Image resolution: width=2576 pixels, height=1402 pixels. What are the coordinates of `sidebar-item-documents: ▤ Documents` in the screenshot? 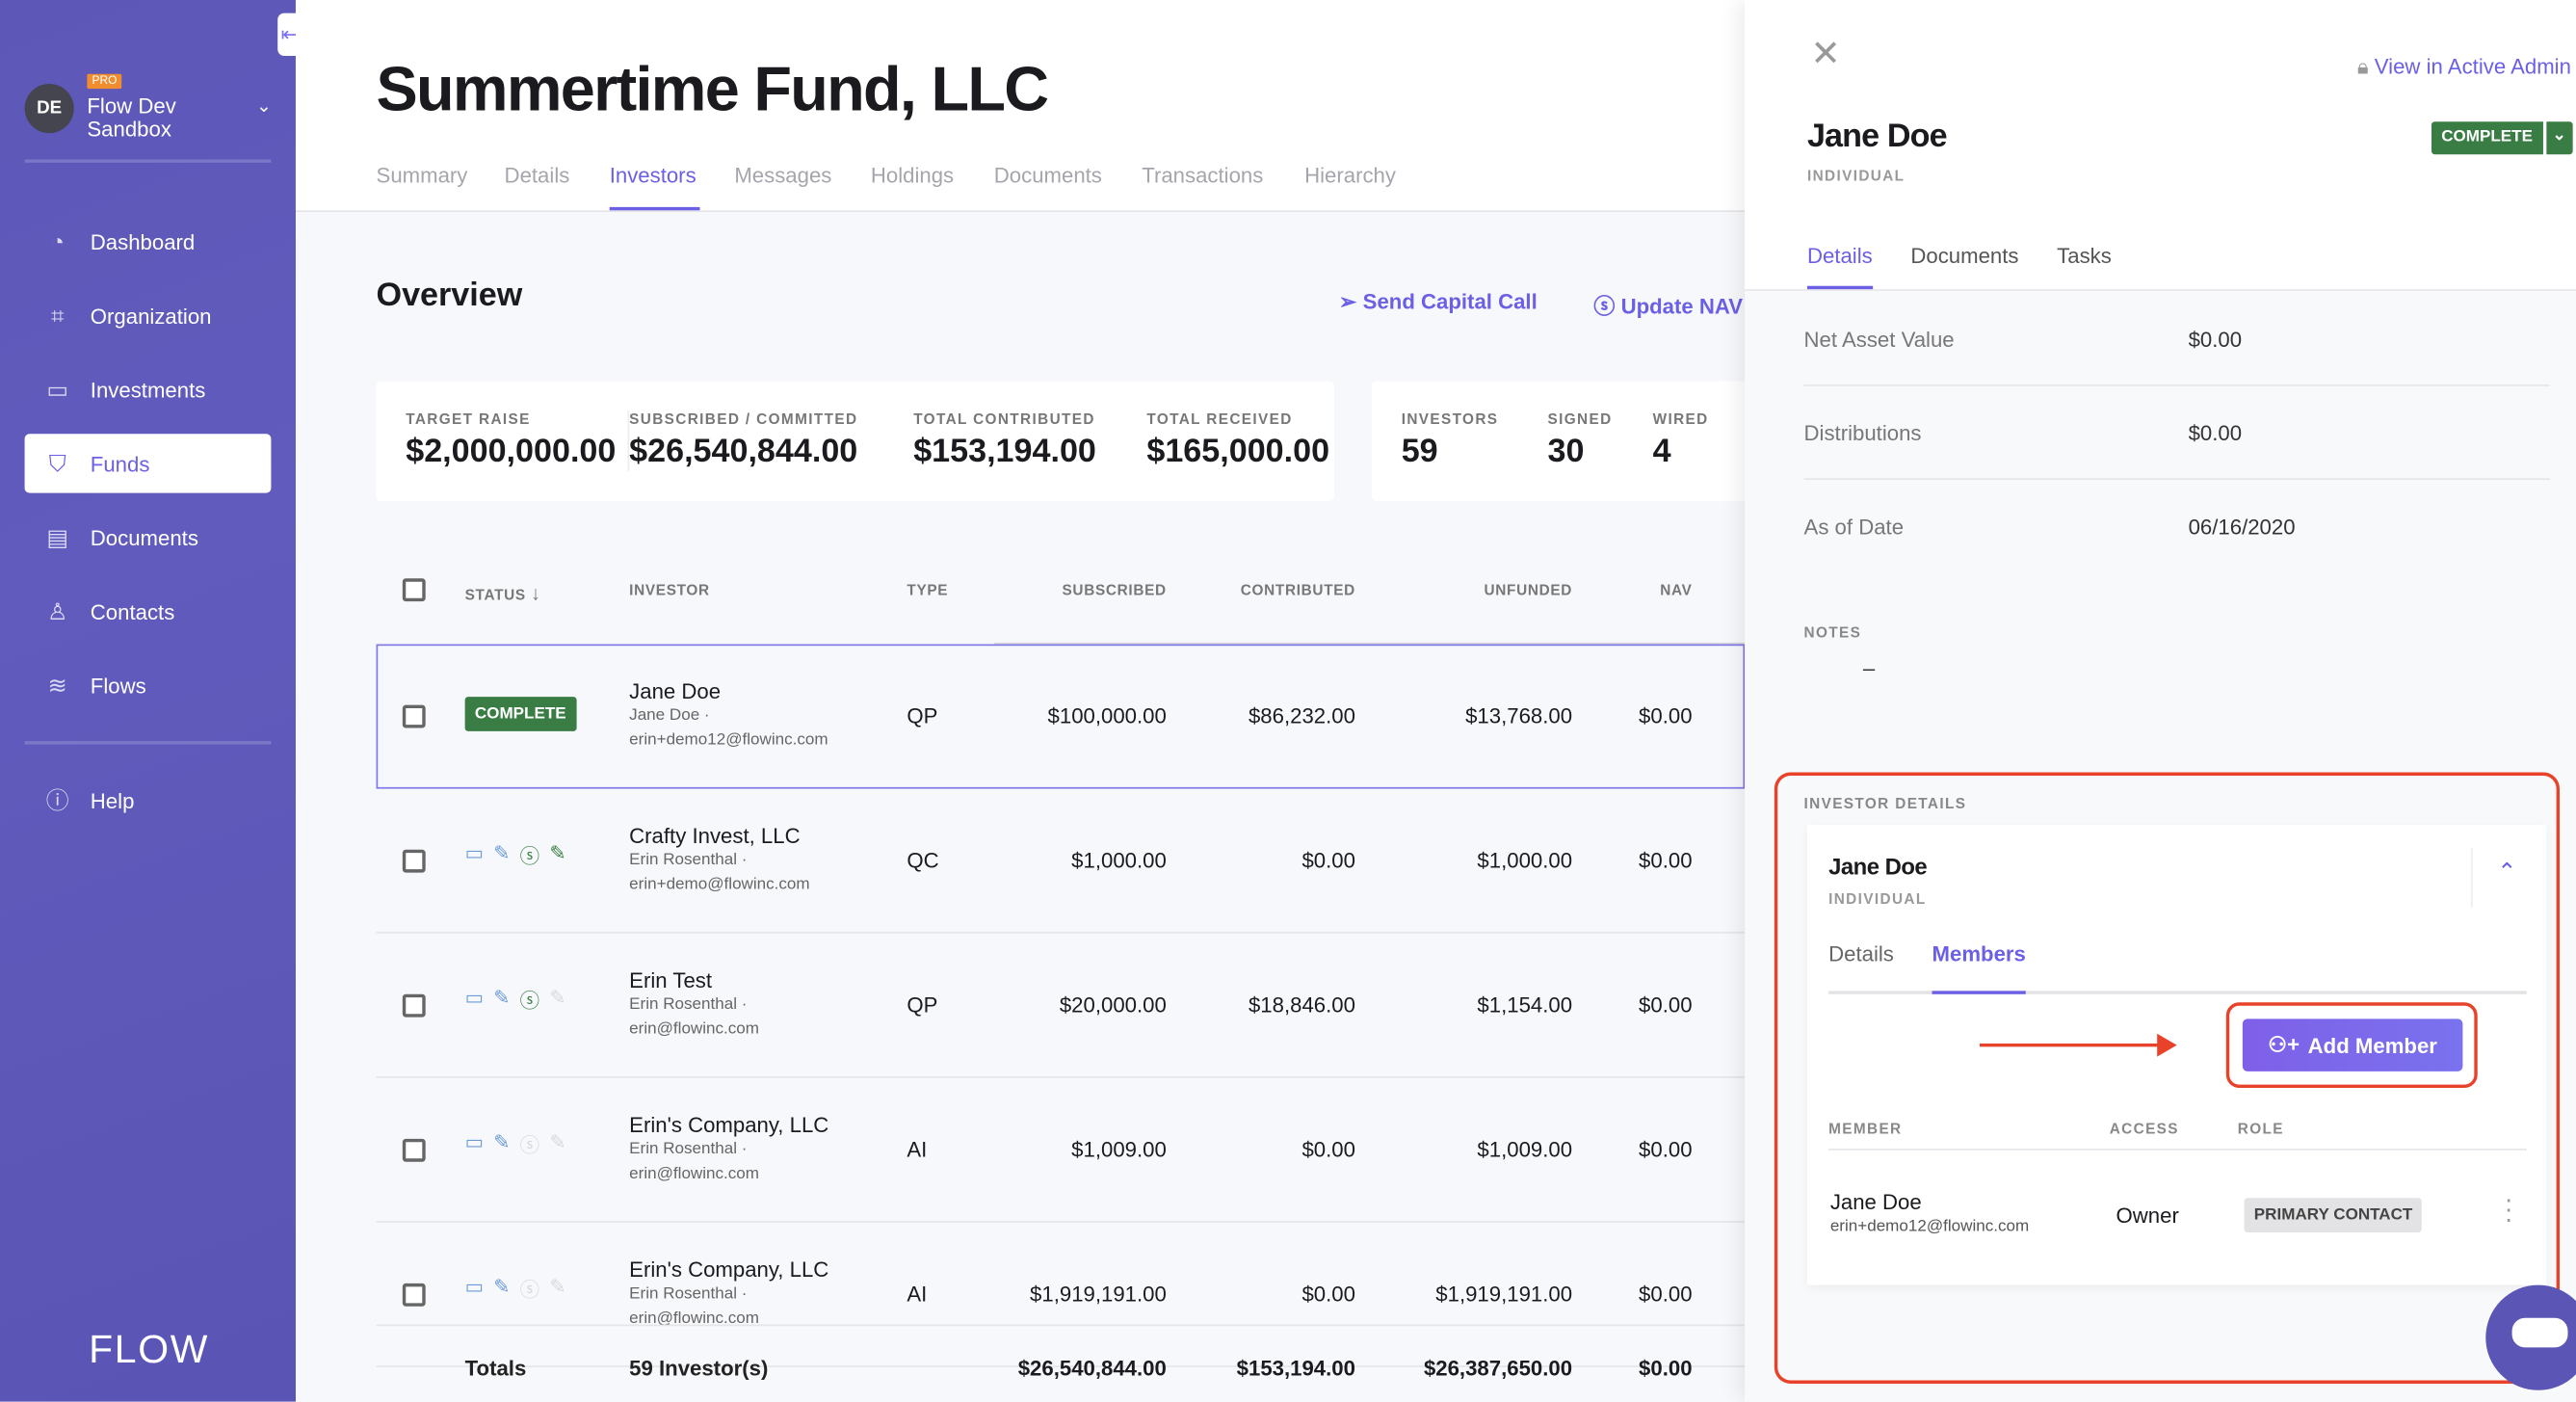 It's located at (148, 538).